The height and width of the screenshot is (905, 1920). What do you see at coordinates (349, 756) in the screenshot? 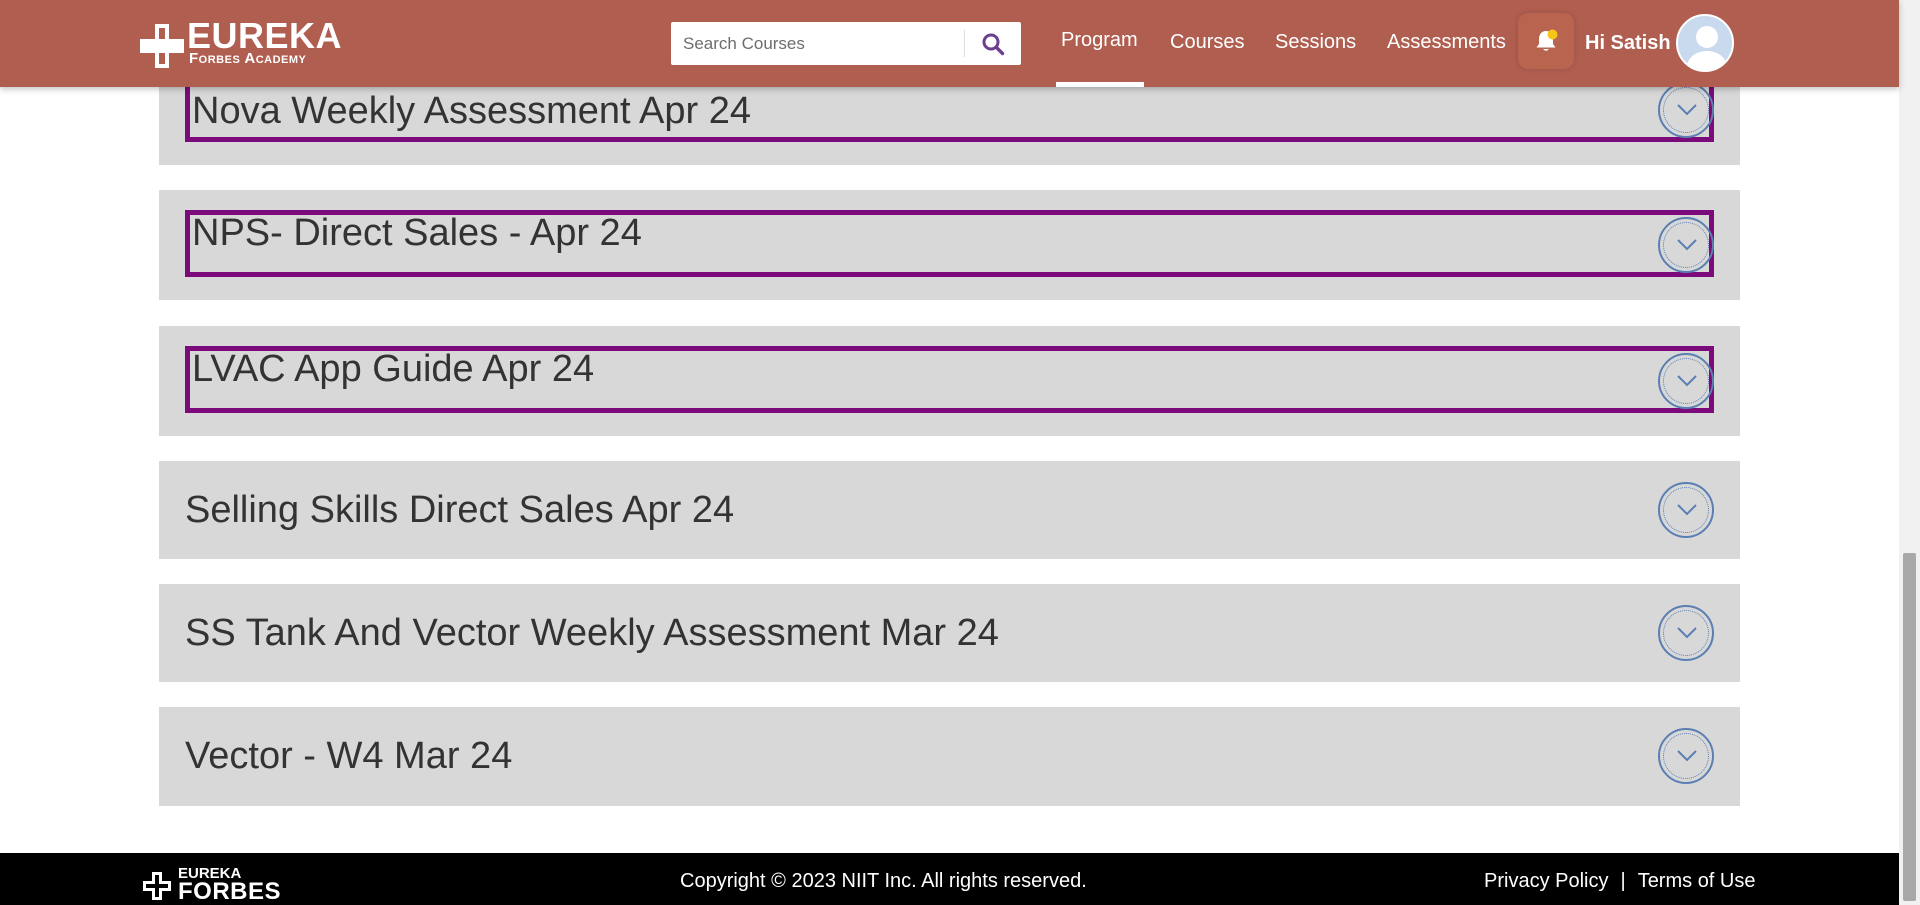
I see `accordion-title: Vector - W4 Mar 24` at bounding box center [349, 756].